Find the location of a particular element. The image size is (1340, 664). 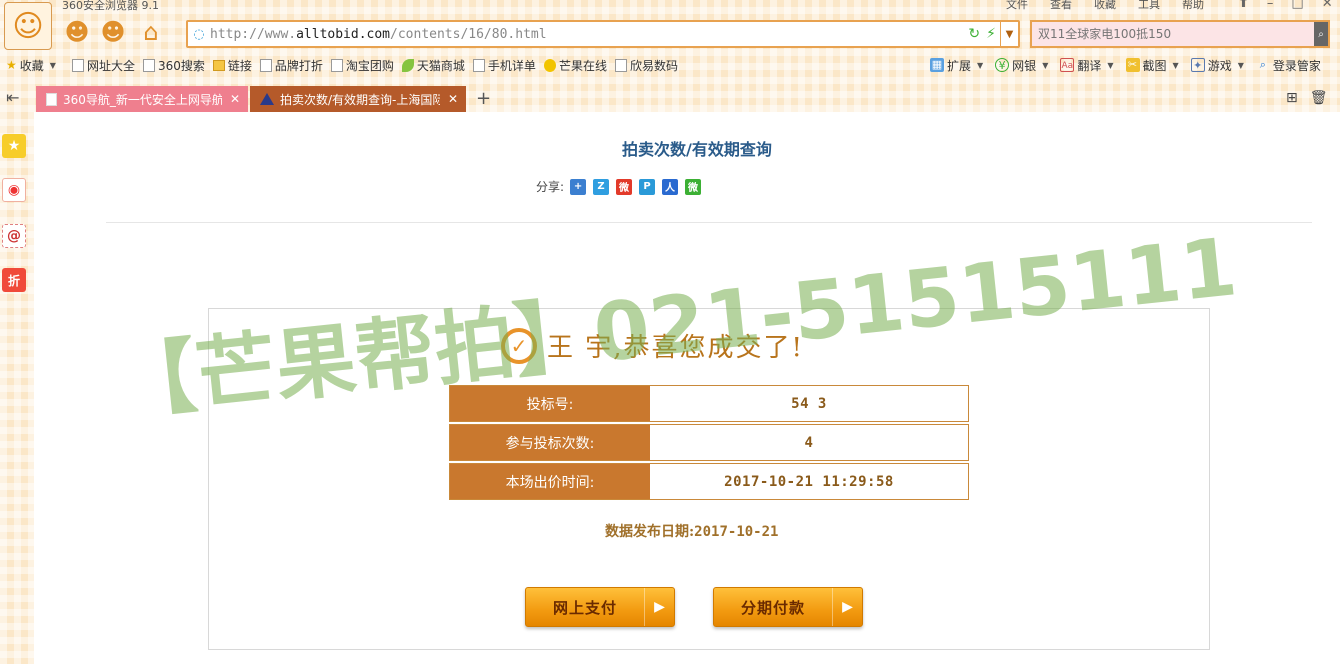

bid-number-label: 投标号: is located at coordinates (550, 403).